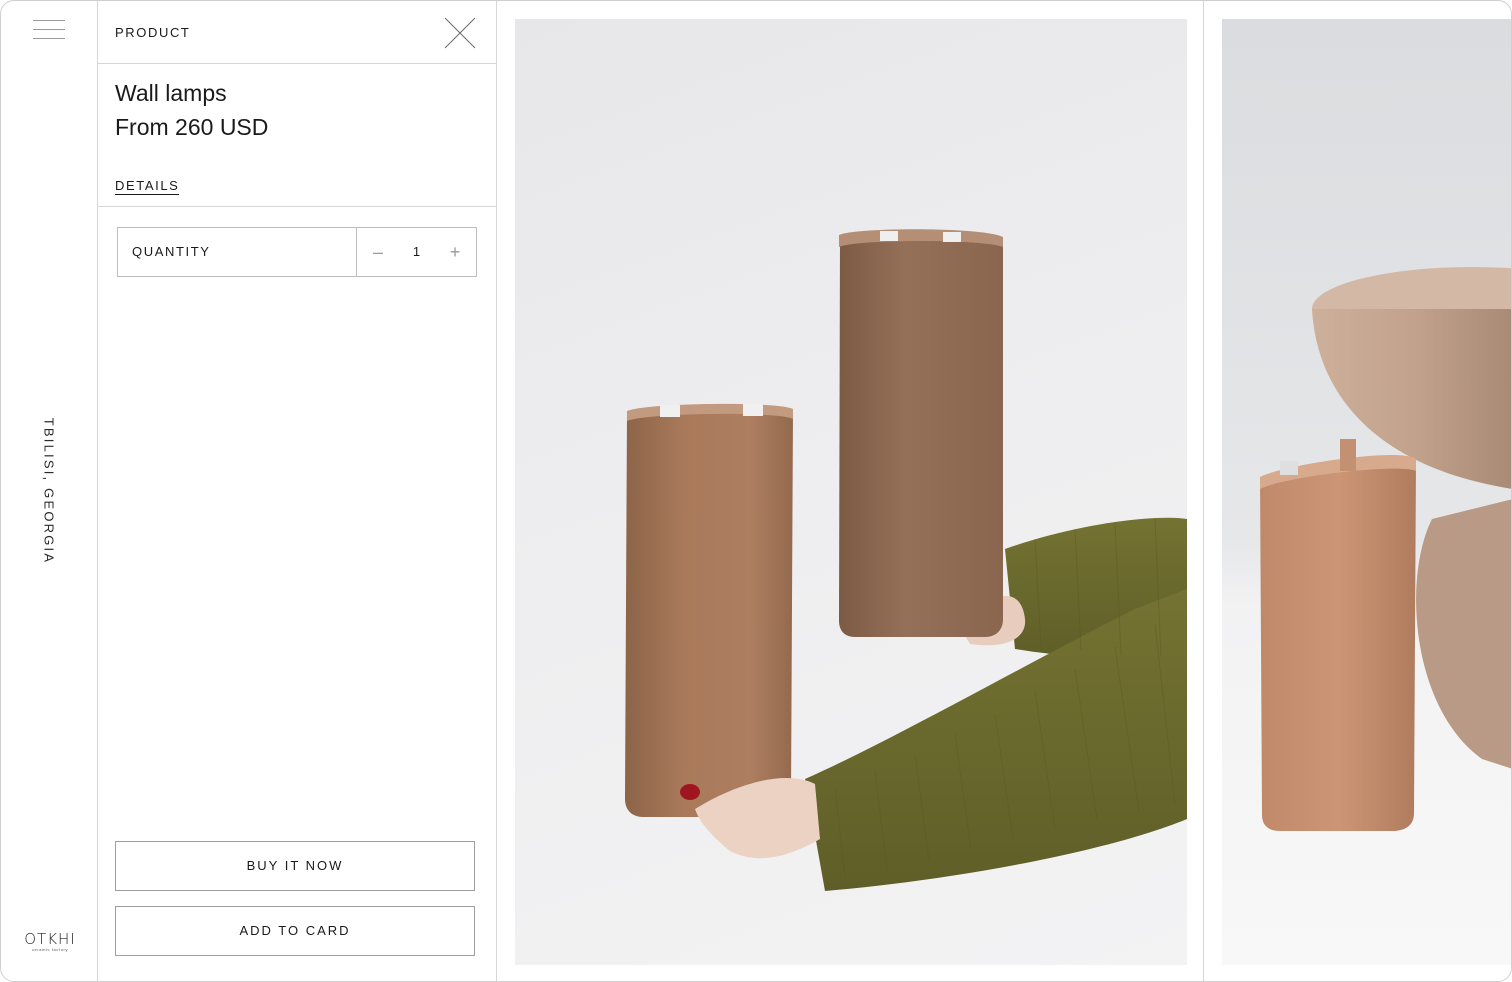  Describe the element at coordinates (297, 206) in the screenshot. I see `section-divider` at that location.